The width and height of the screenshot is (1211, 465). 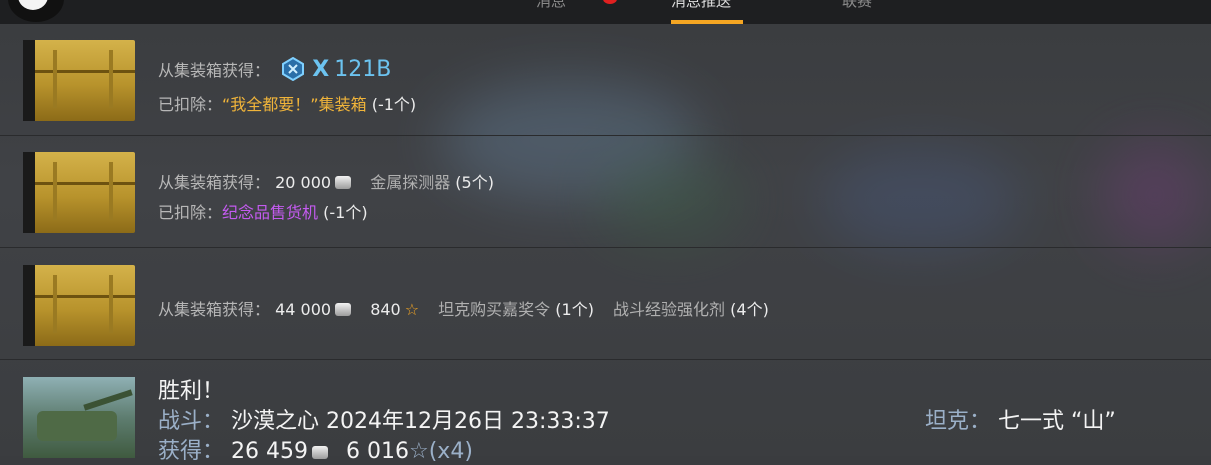 I want to click on deducted-line: 已扣除：纪念品售货机 (-1个), so click(x=263, y=211).